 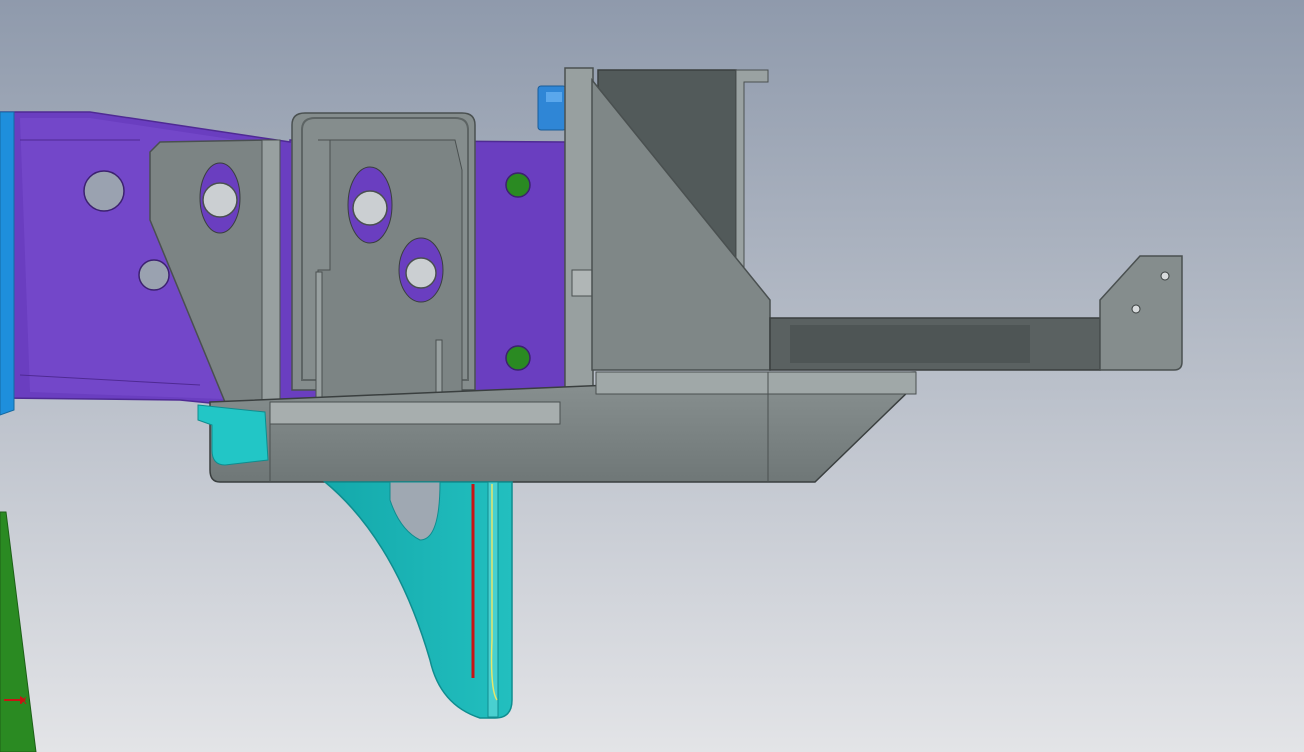 I want to click on upper-mount-box, so click(x=681, y=220).